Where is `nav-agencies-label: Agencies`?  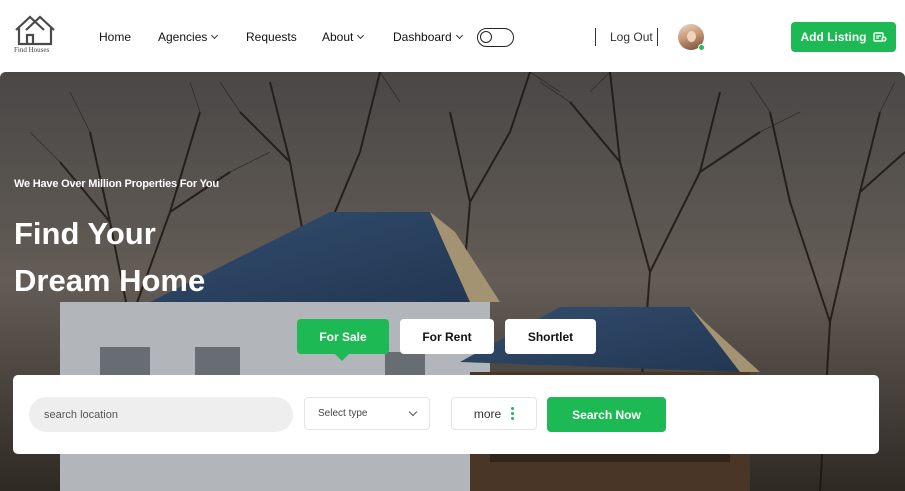
nav-agencies-label: Agencies is located at coordinates (183, 37).